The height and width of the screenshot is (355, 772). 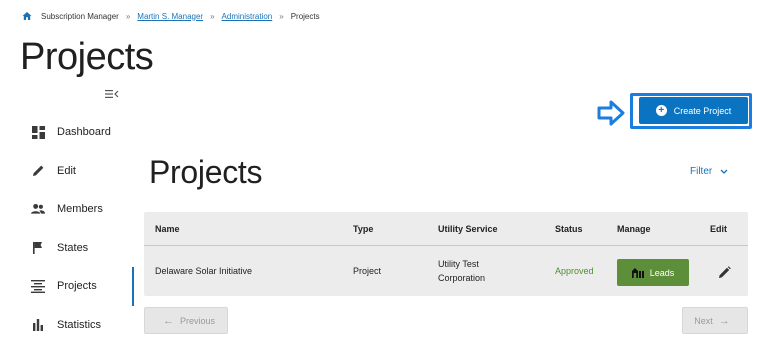 I want to click on previous-page-button: ← Previous, so click(x=186, y=320).